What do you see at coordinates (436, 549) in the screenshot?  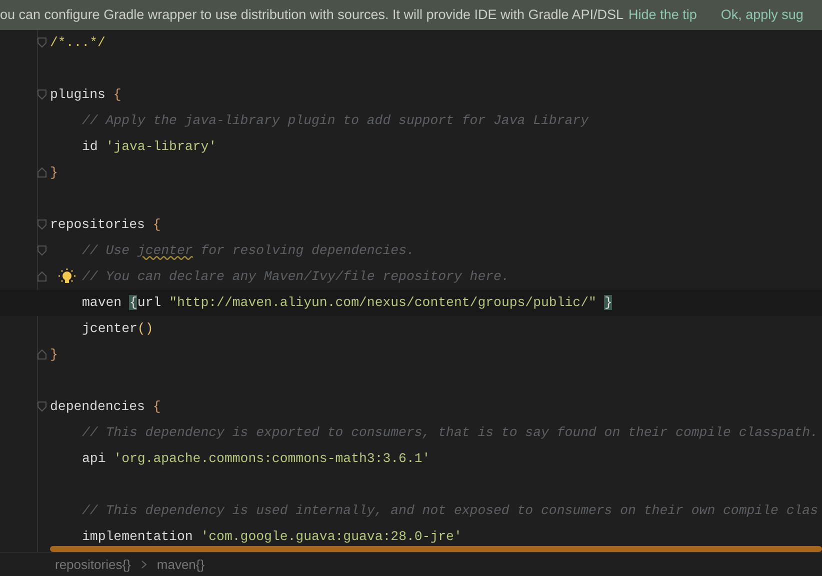 I see `horizontal-scrollbar-thumb` at bounding box center [436, 549].